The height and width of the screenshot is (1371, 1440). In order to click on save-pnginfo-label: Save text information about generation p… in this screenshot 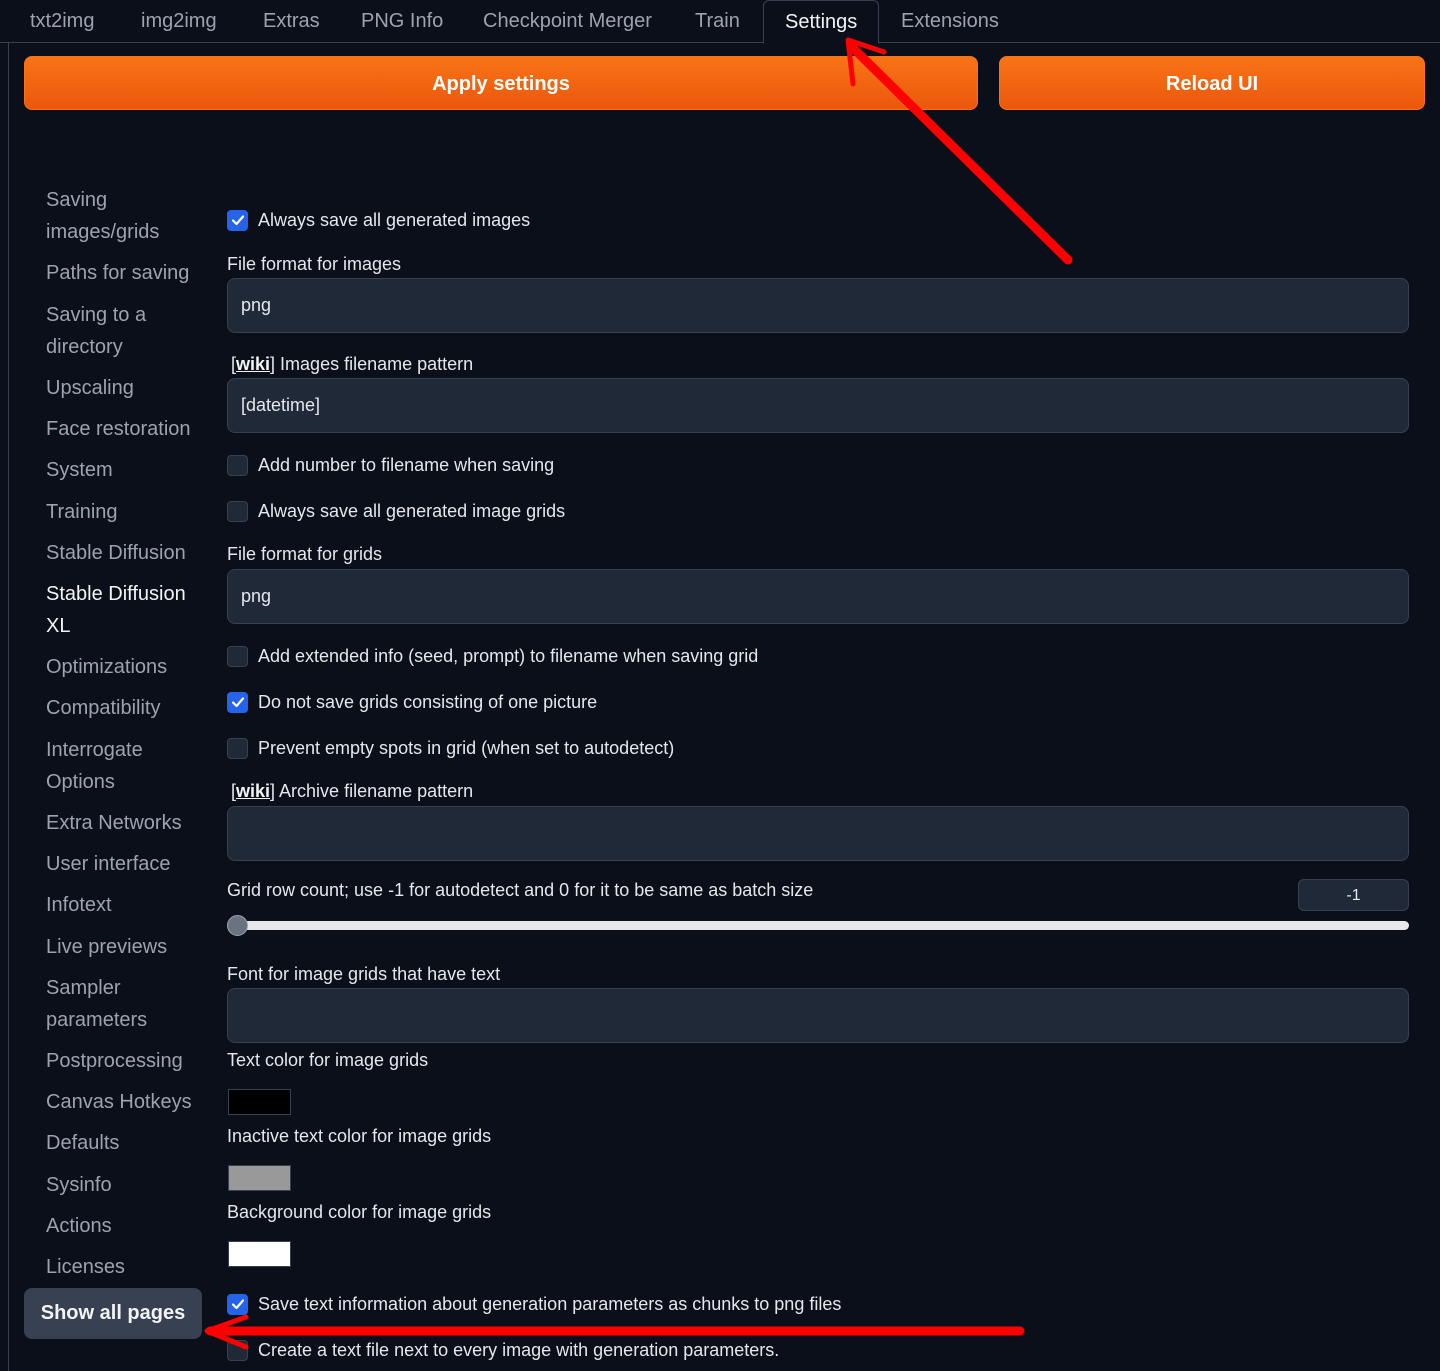, I will do `click(550, 1303)`.